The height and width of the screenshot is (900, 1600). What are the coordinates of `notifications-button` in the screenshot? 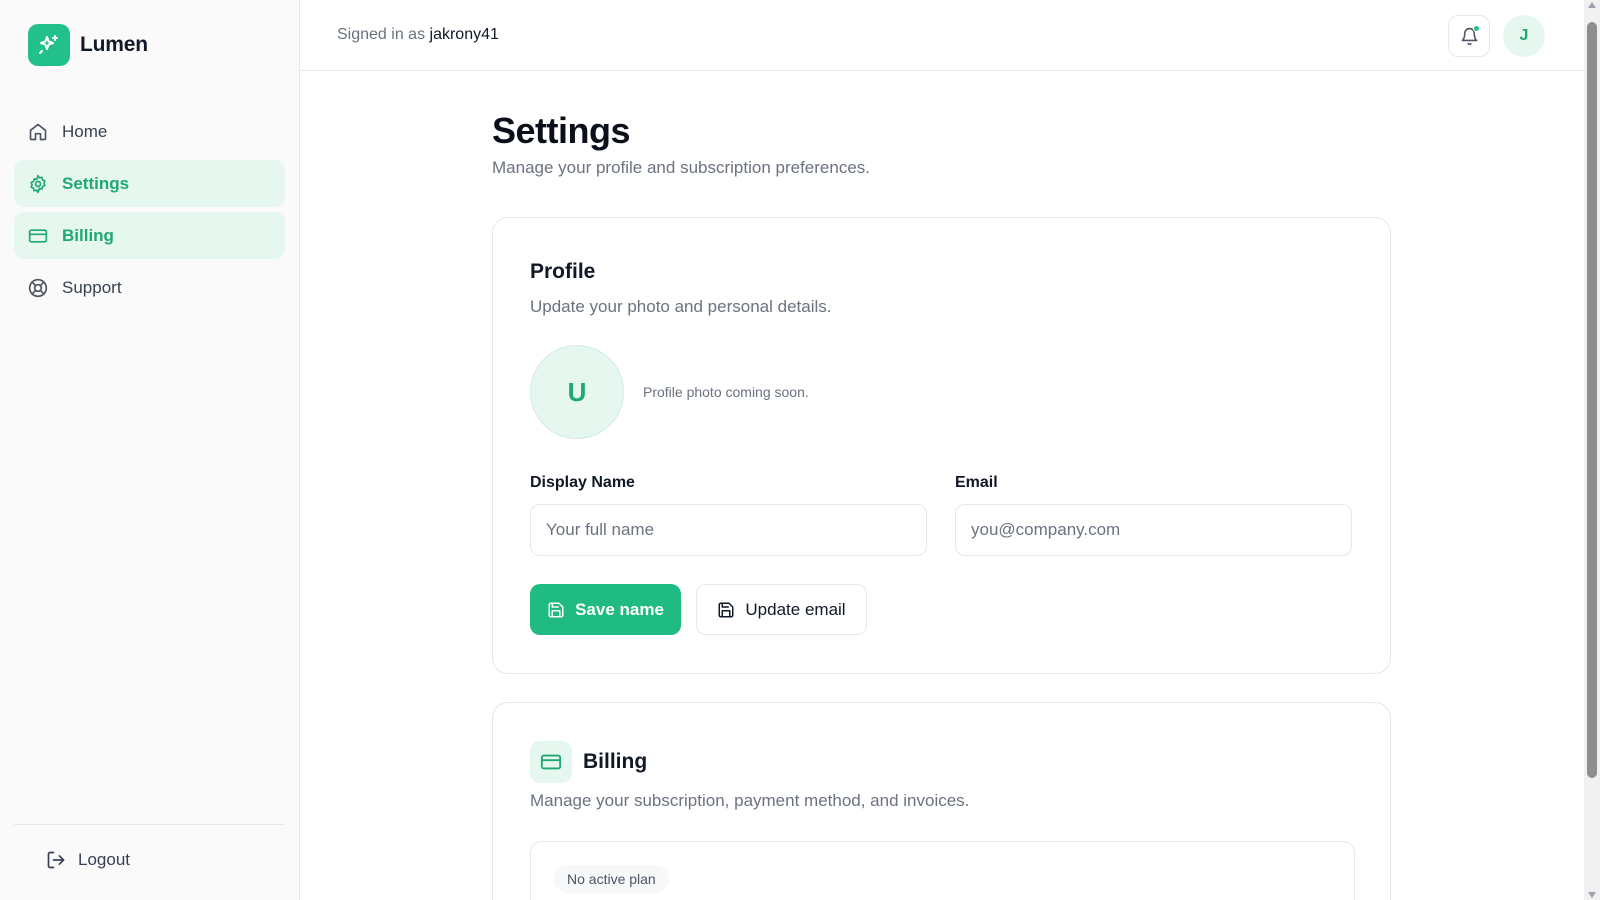 It's located at (1469, 36).